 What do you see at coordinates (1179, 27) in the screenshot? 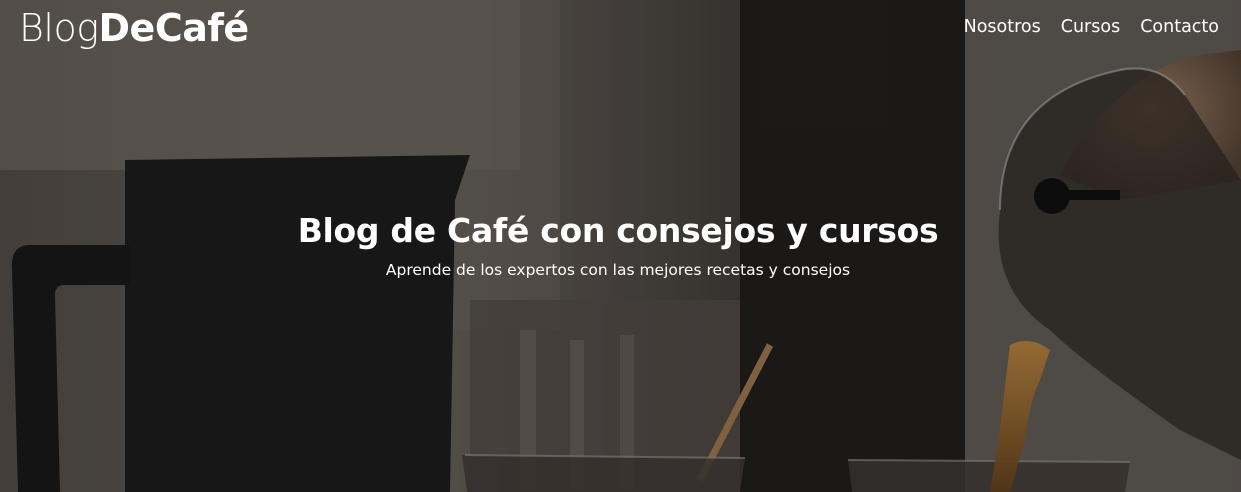
I see `nav-link-contacto: Contacto` at bounding box center [1179, 27].